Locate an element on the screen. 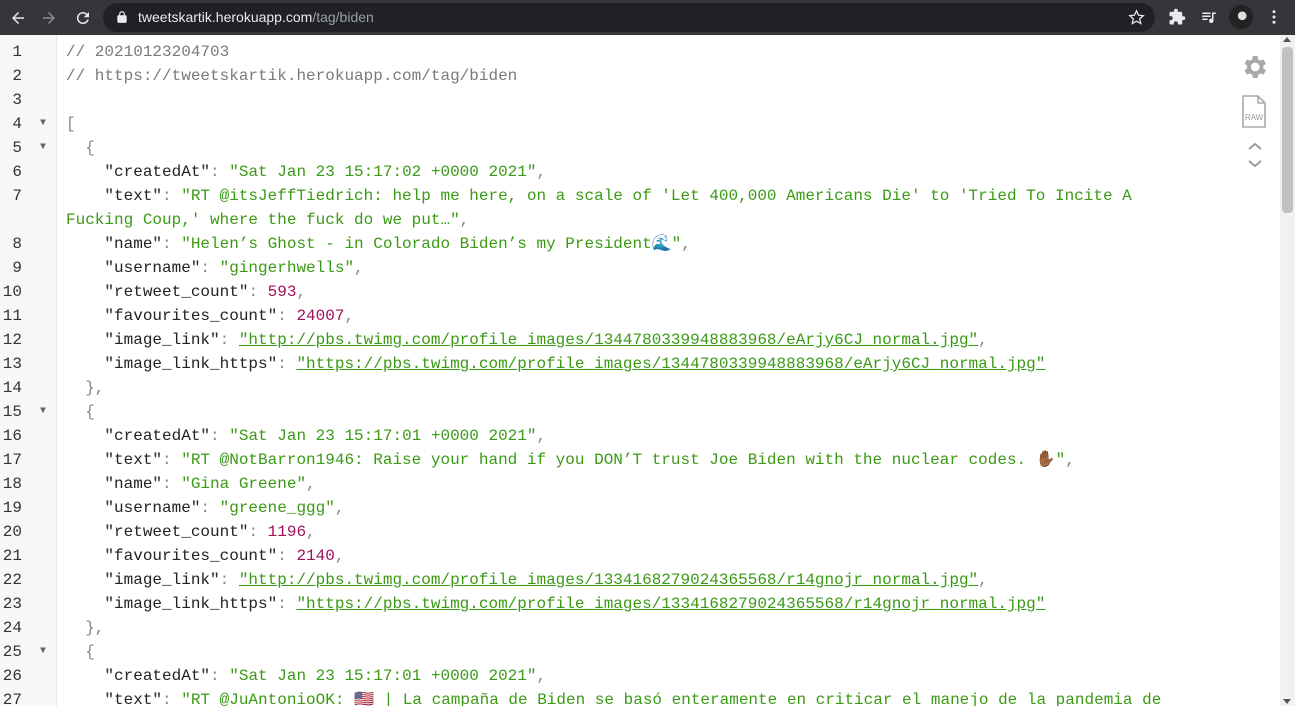 Image resolution: width=1295 pixels, height=706 pixels. json-key: "retweet_count" is located at coordinates (157, 292).